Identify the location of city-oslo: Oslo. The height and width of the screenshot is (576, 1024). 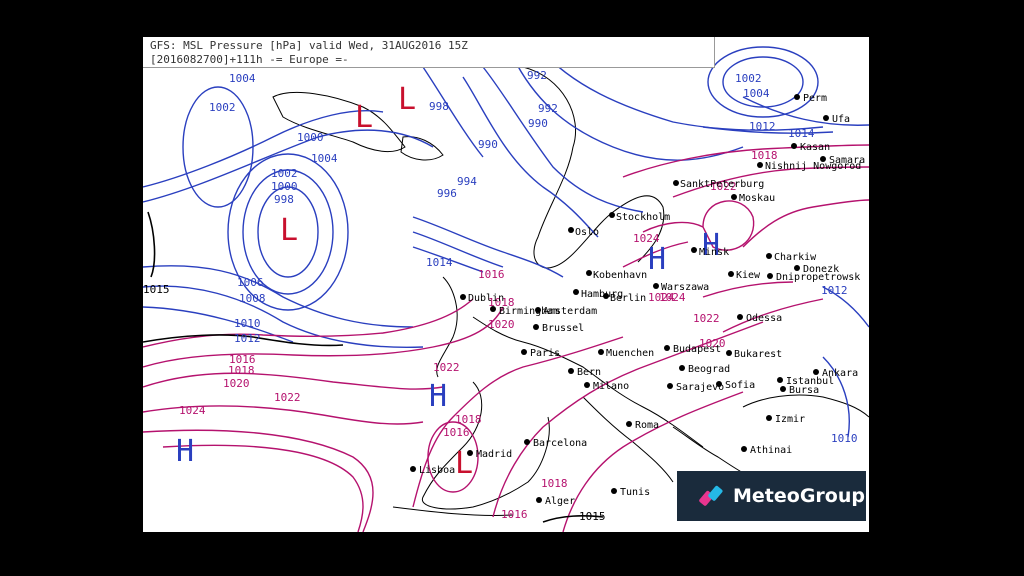
(583, 232).